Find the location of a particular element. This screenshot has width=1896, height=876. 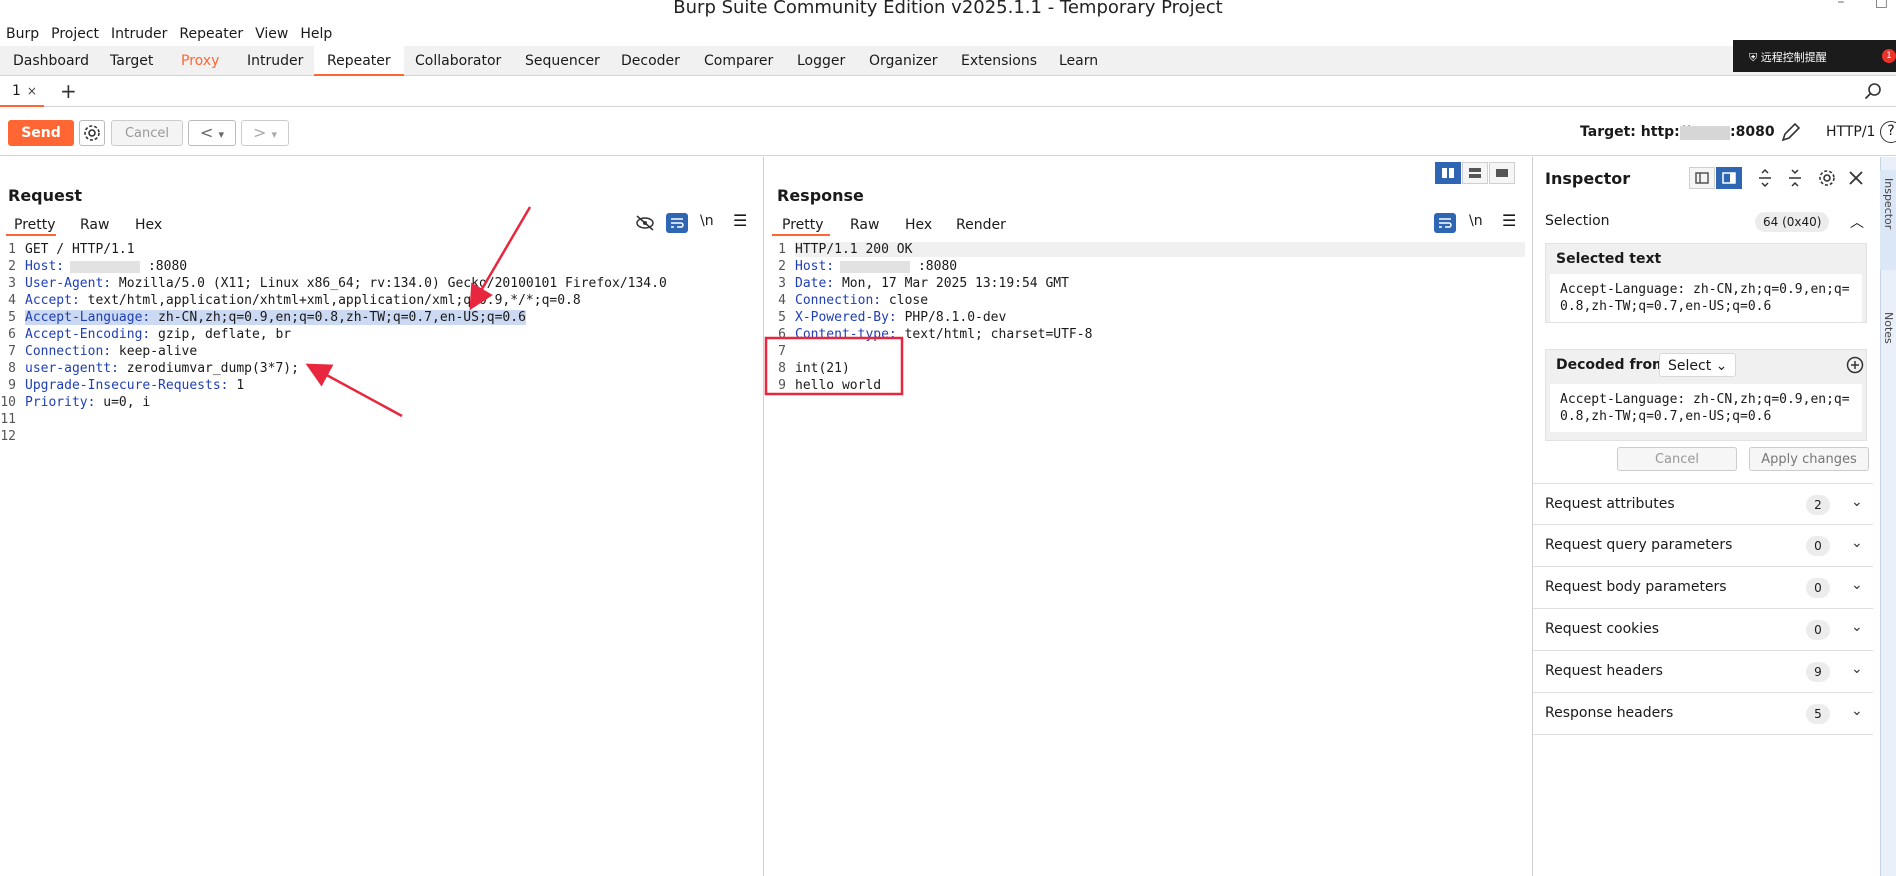

response-tab-pretty: Pretty is located at coordinates (801, 225).